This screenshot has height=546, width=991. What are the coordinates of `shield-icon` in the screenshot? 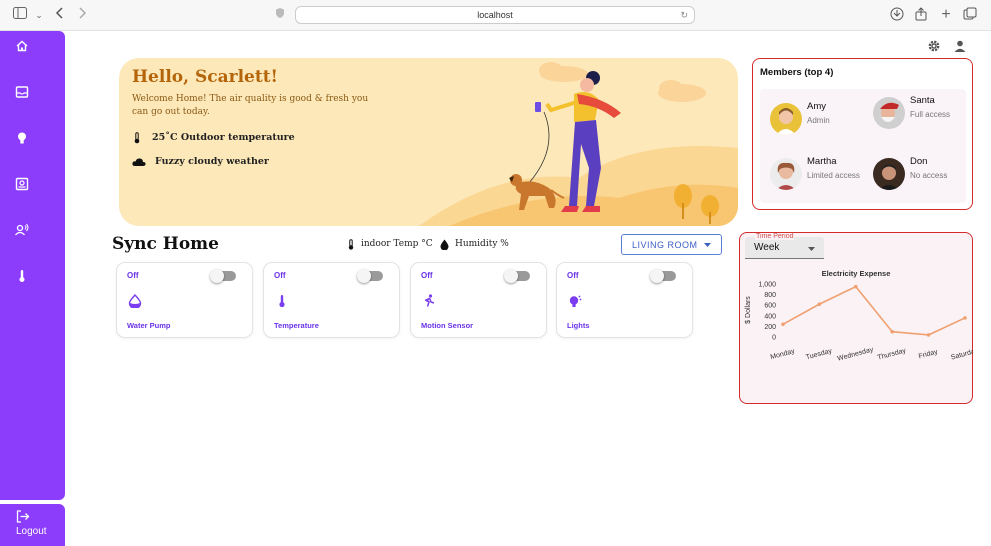 It's located at (280, 15).